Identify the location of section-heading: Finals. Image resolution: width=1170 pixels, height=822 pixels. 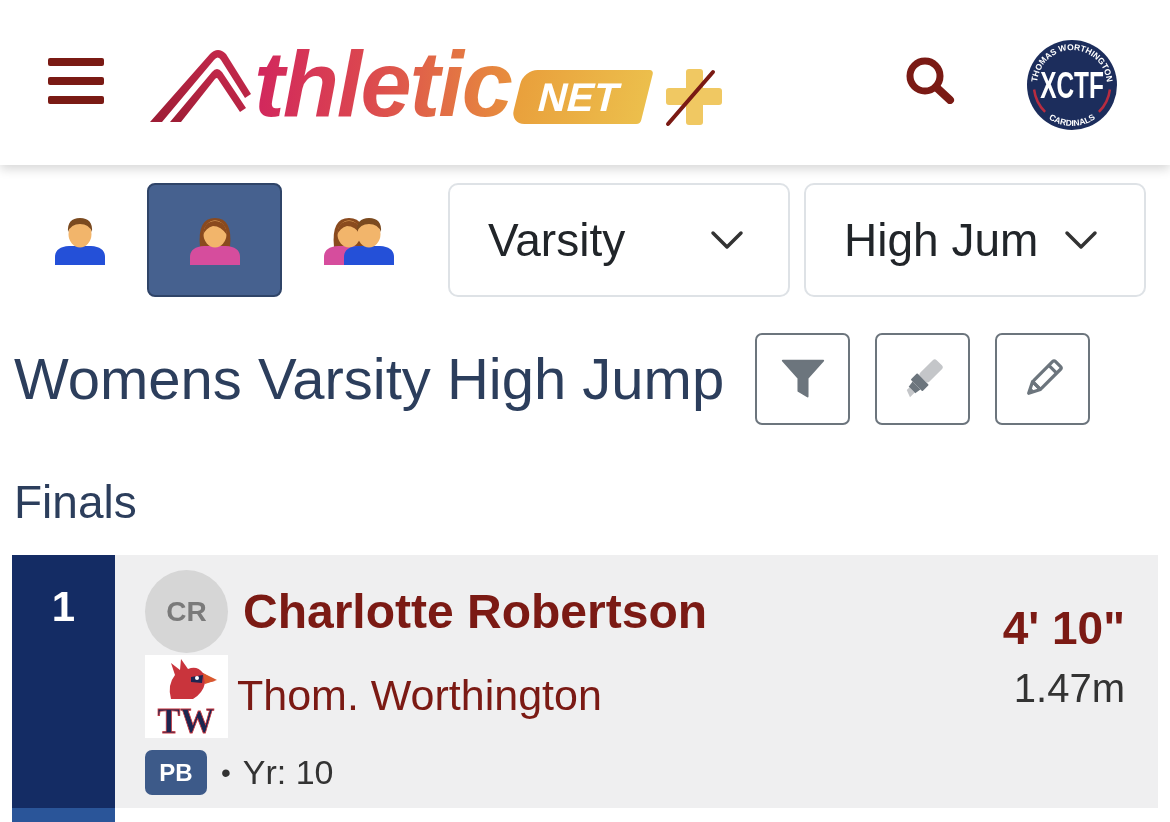
(75, 502).